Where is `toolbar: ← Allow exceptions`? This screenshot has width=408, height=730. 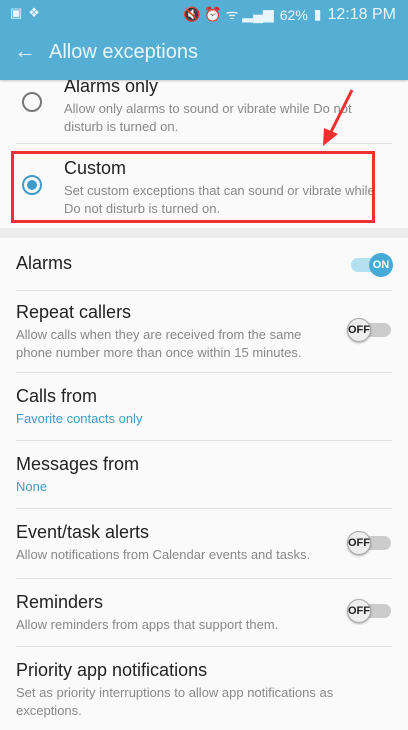
toolbar: ← Allow exceptions is located at coordinates (204, 53).